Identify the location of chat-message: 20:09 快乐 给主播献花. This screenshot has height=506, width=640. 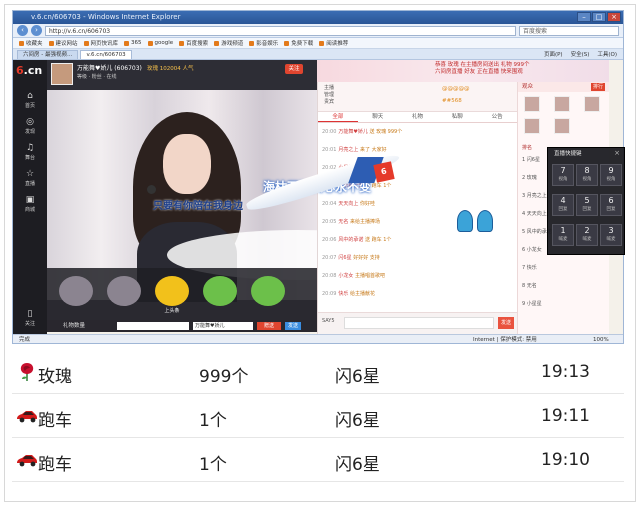
(348, 293).